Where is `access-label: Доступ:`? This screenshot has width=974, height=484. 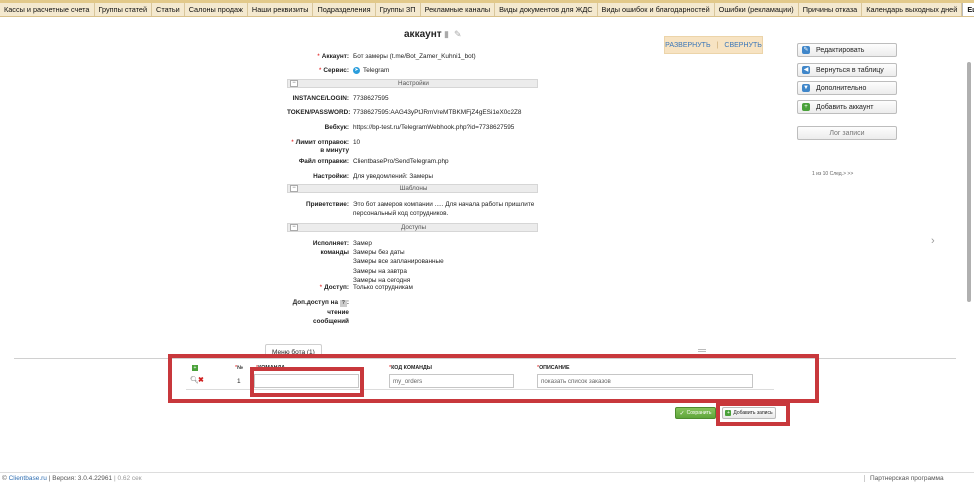
access-label: Доступ: is located at coordinates (336, 287).